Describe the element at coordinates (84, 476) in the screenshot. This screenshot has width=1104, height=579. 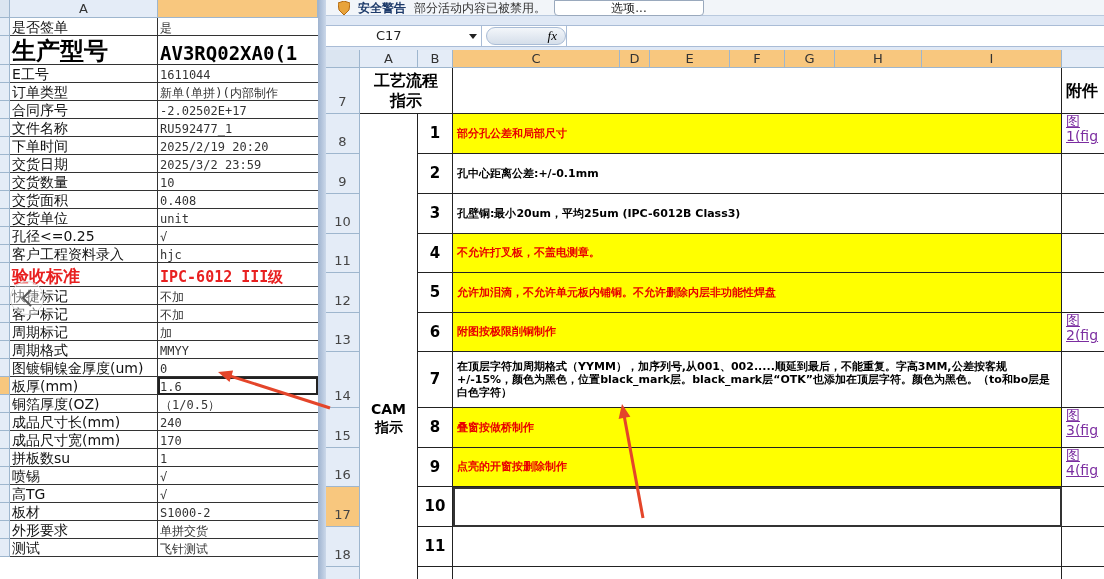
I see `label-cell: 喷锡` at that location.